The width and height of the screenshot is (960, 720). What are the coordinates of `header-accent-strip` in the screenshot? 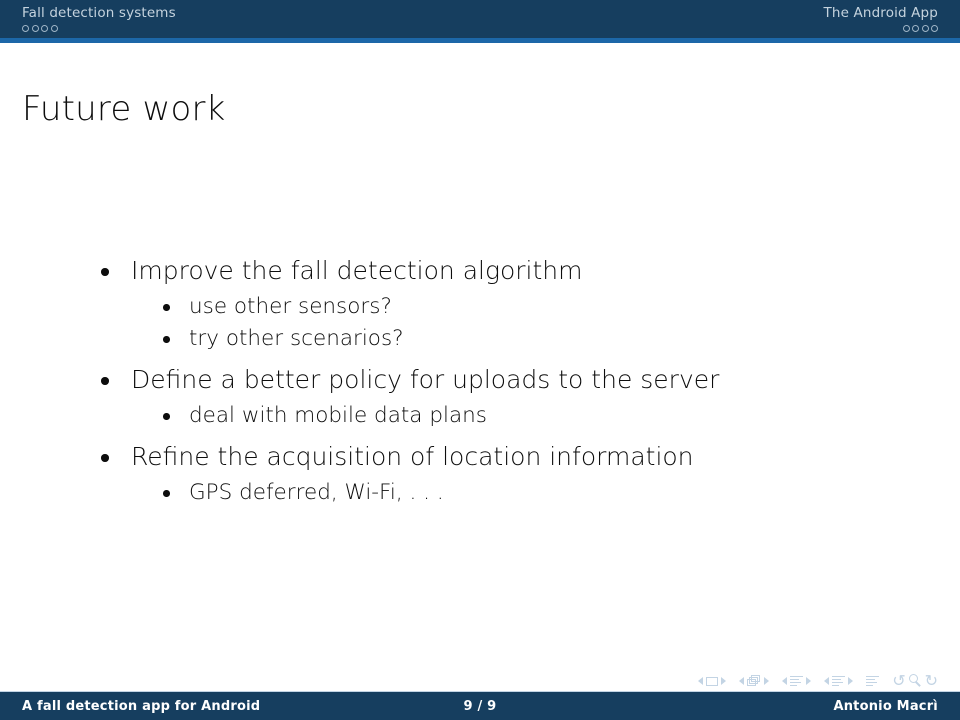 It's located at (480, 40).